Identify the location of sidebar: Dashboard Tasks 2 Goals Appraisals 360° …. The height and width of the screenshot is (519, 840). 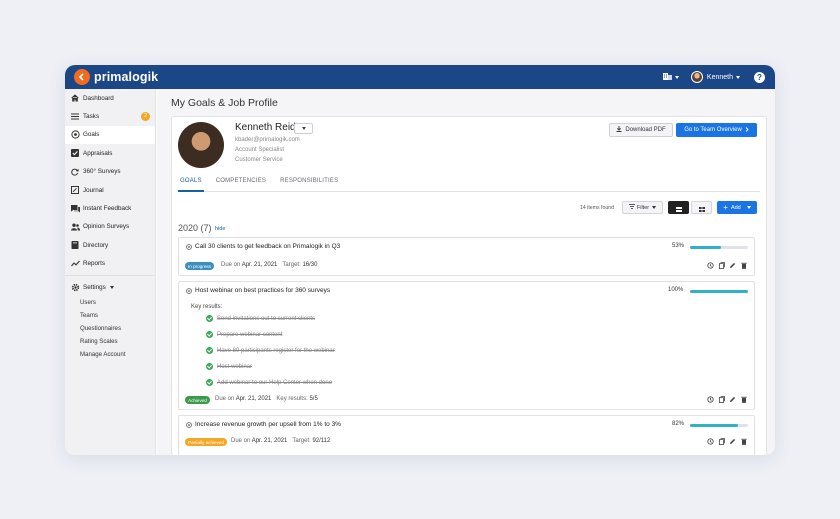
(110, 272).